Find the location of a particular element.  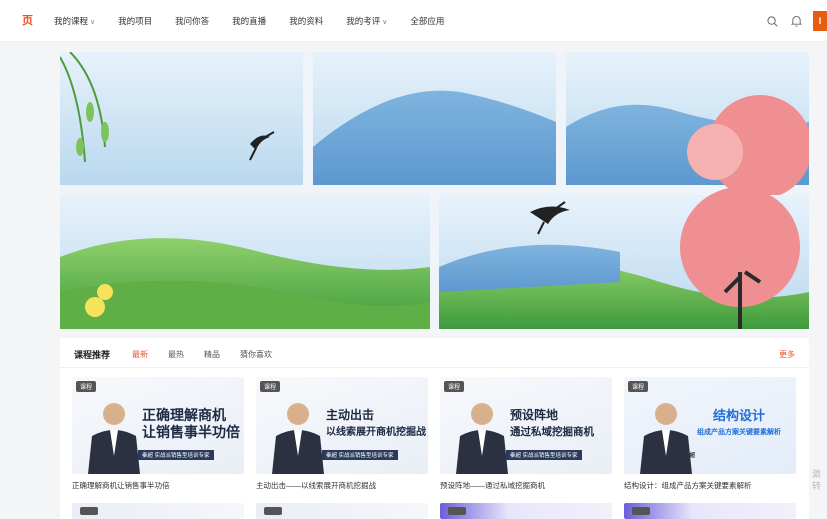

header-actions: I is located at coordinates (796, 21).